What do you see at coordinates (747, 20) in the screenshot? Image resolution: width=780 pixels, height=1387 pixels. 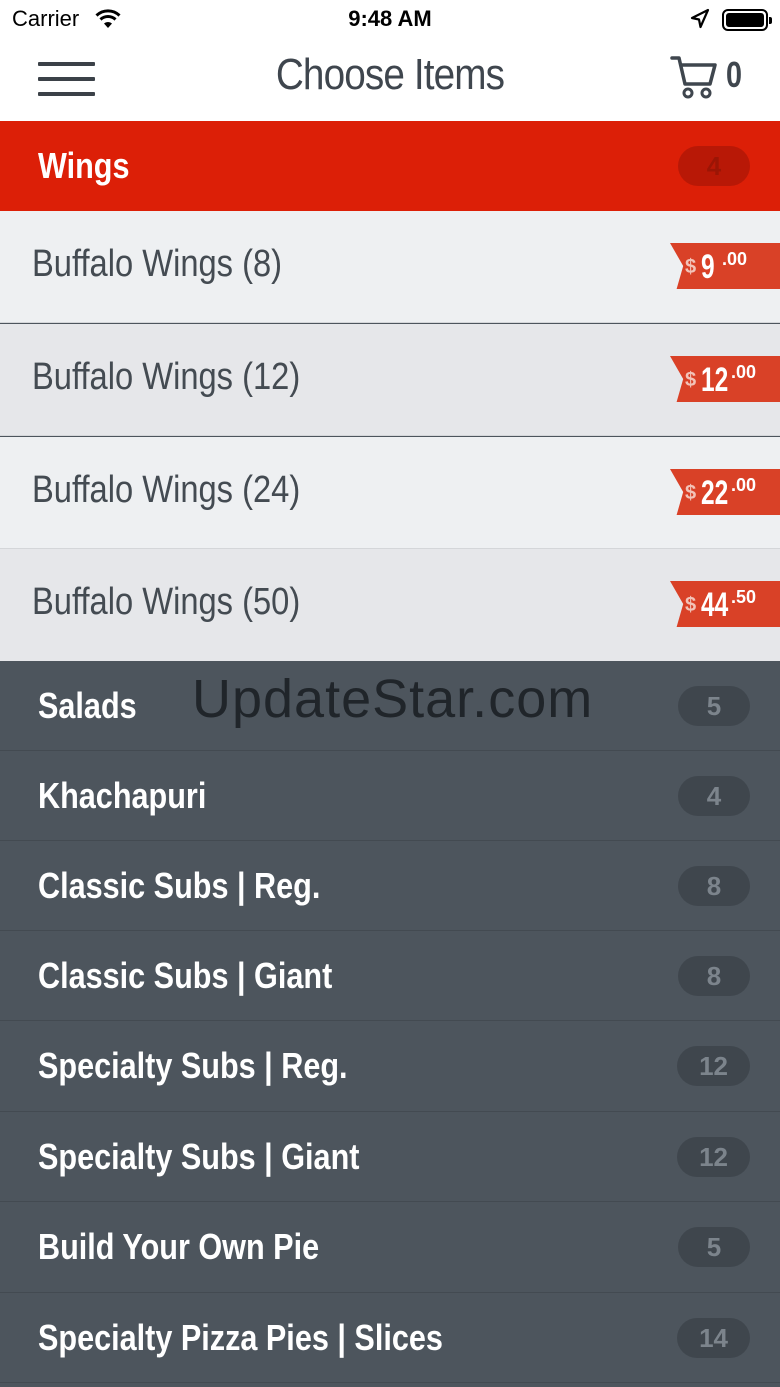 I see `battery-icon` at bounding box center [747, 20].